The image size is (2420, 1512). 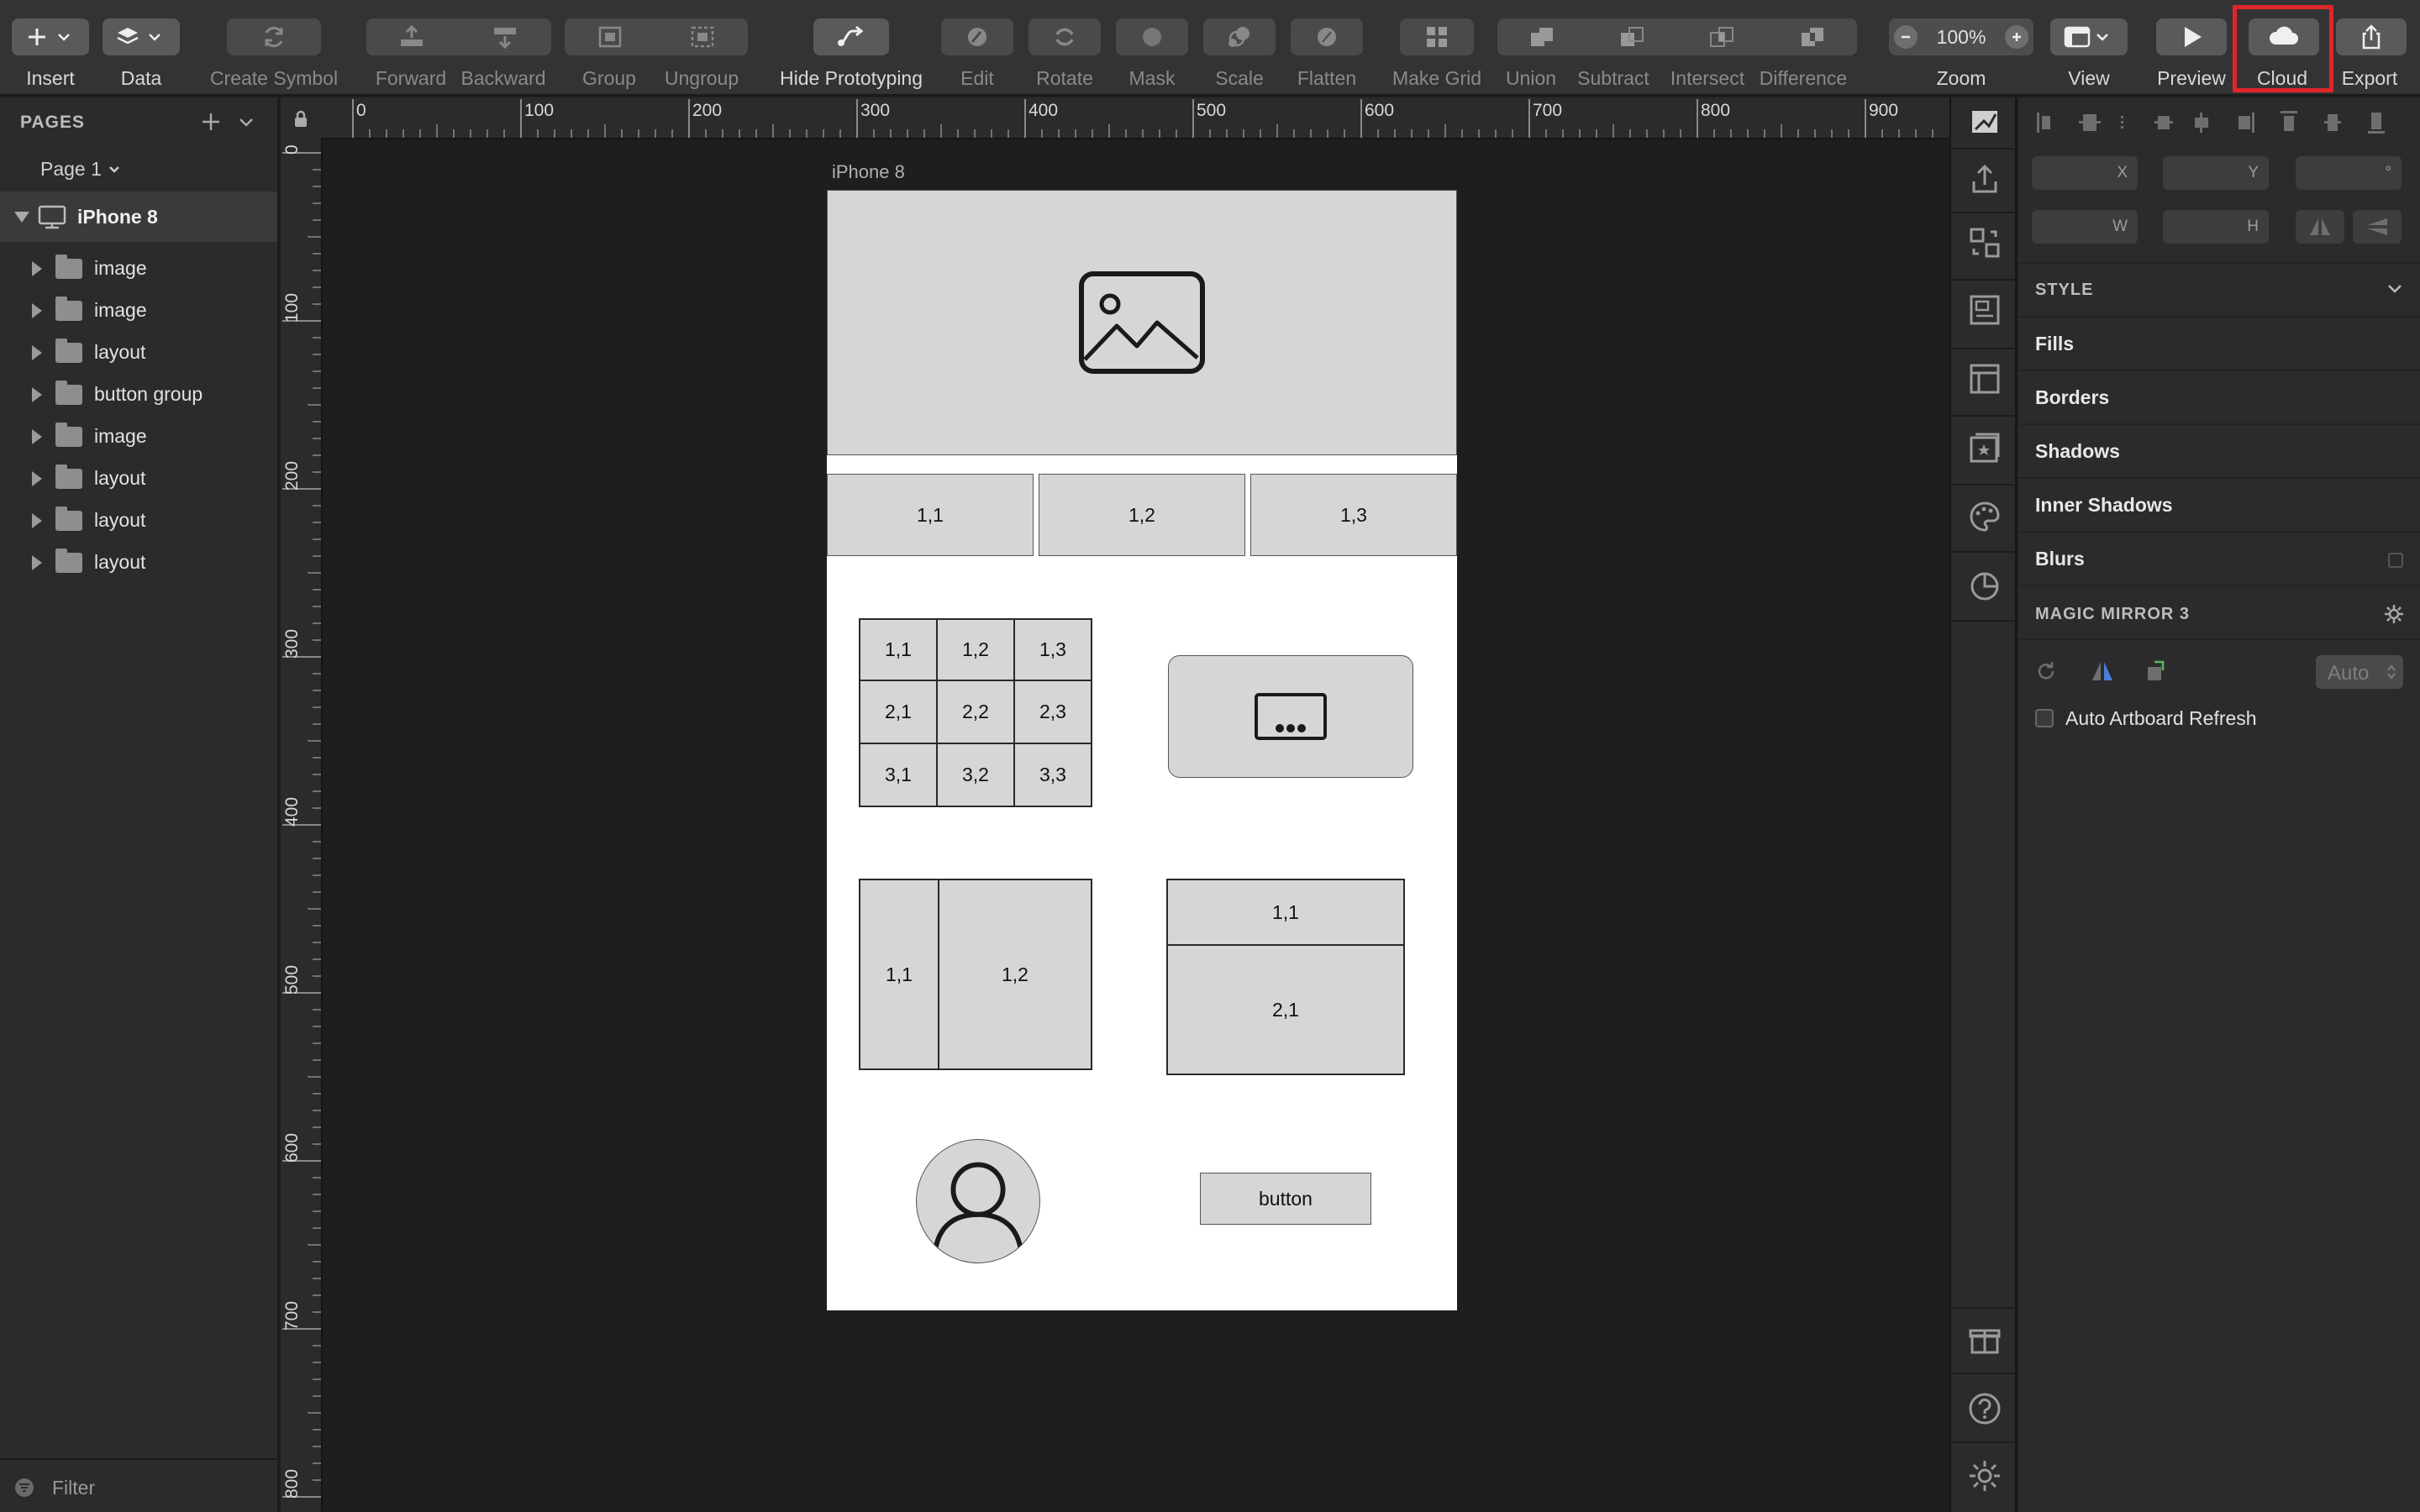 I want to click on layout-icon, so click(x=1984, y=310).